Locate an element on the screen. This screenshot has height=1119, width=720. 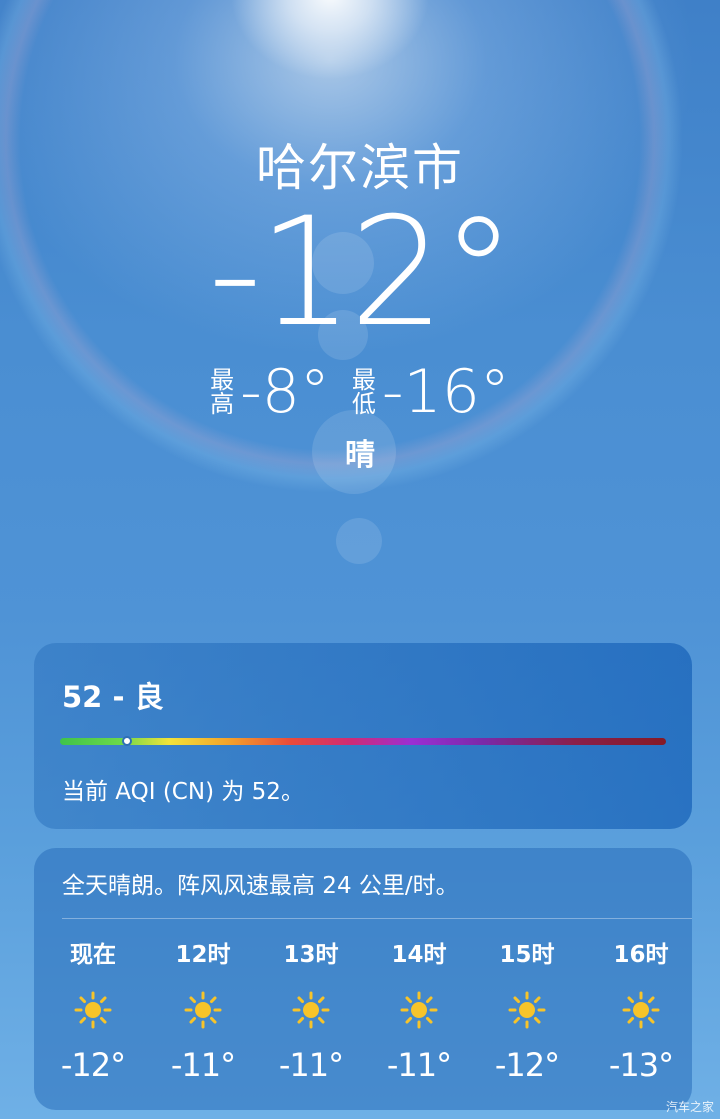
hour-item: 14时 -11° is located at coordinates (419, 1010).